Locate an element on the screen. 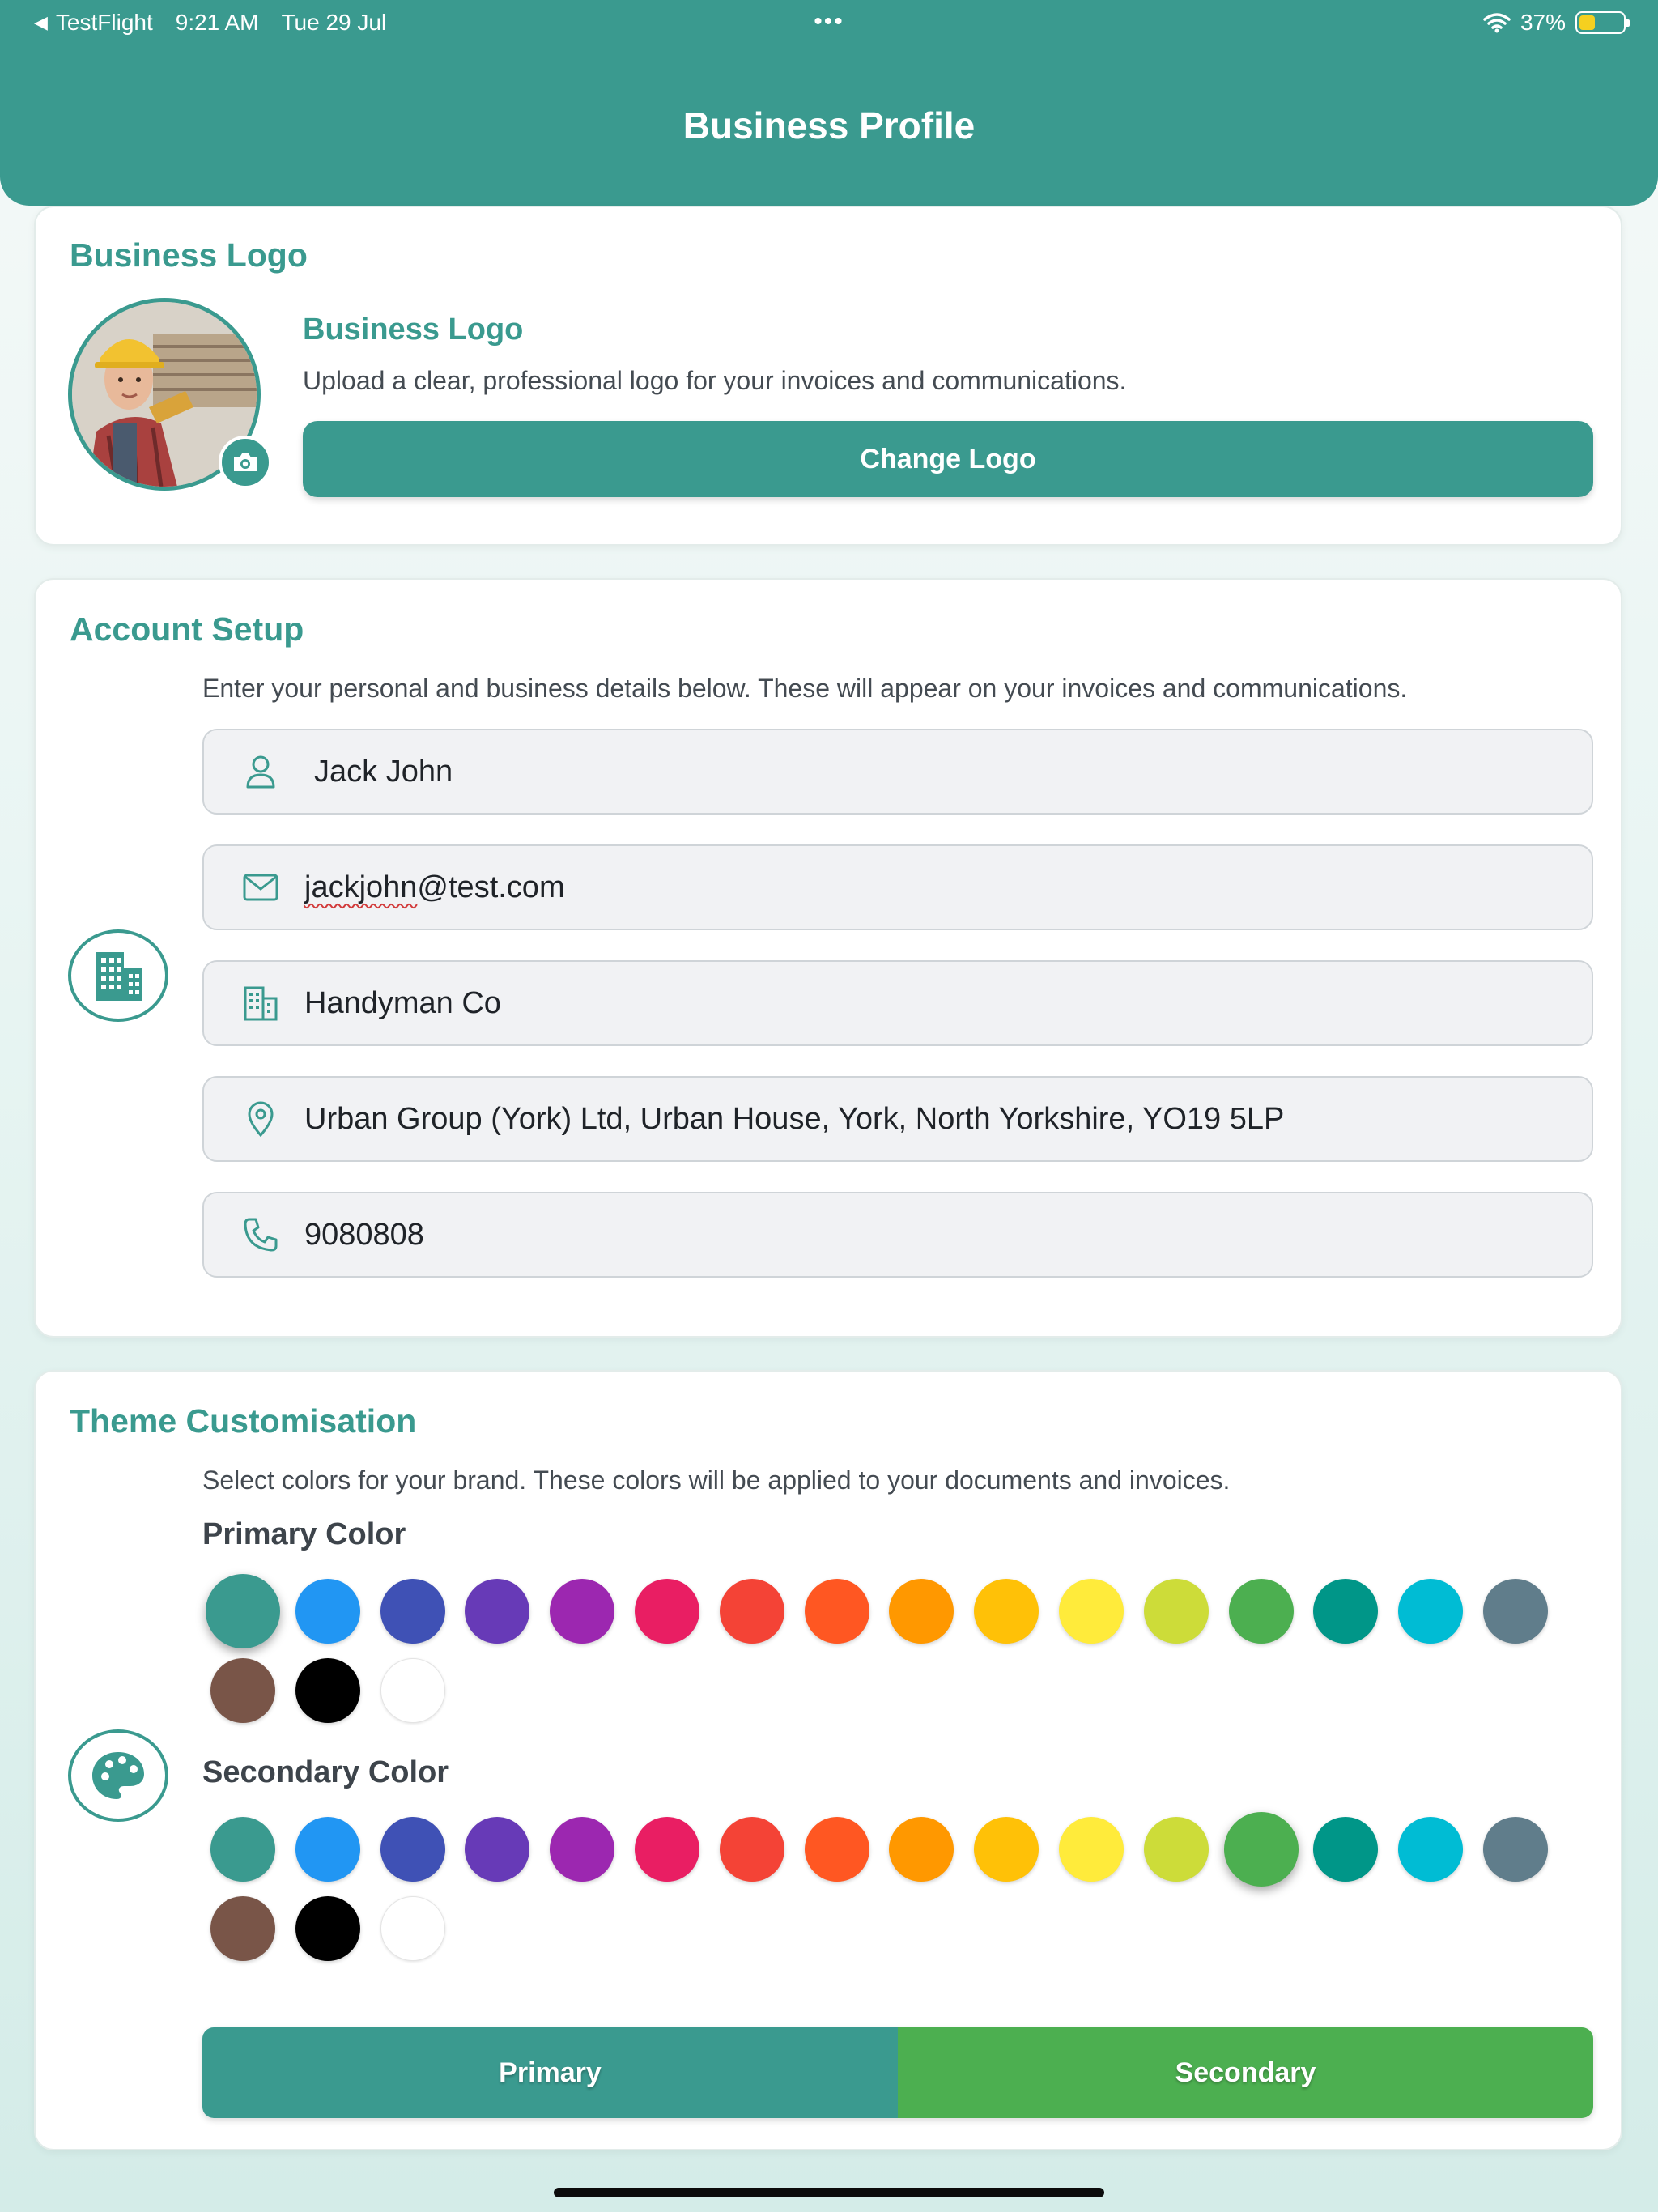 The width and height of the screenshot is (1658, 2212). name-field: Jack John is located at coordinates (897, 772).